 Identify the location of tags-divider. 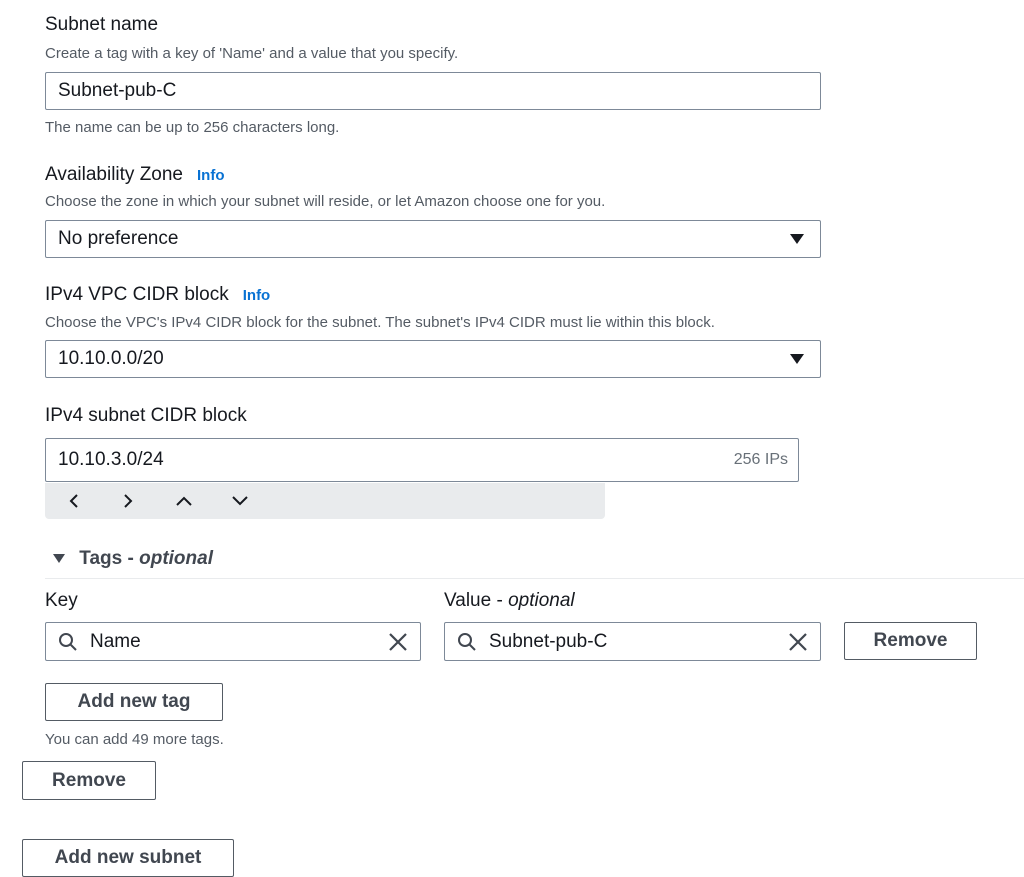
(534, 578).